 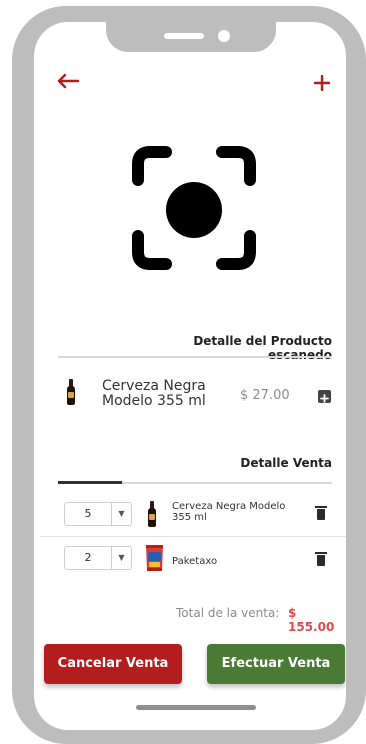 What do you see at coordinates (286, 463) in the screenshot?
I see `sale-section-title: Detalle Venta` at bounding box center [286, 463].